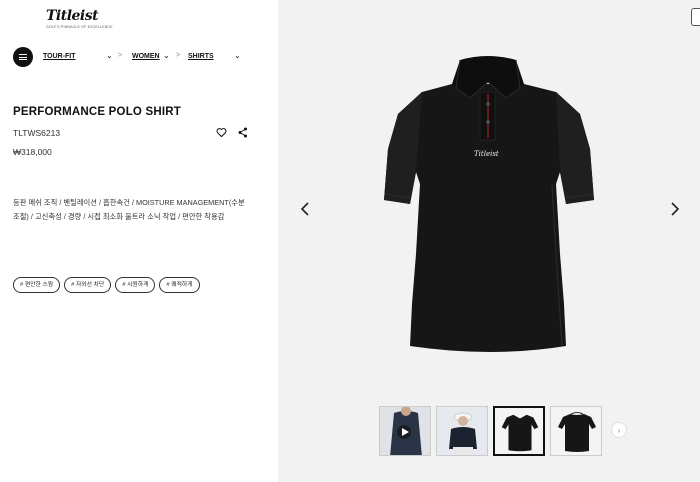  What do you see at coordinates (305, 209) in the screenshot?
I see `prev-image-arrow-icon` at bounding box center [305, 209].